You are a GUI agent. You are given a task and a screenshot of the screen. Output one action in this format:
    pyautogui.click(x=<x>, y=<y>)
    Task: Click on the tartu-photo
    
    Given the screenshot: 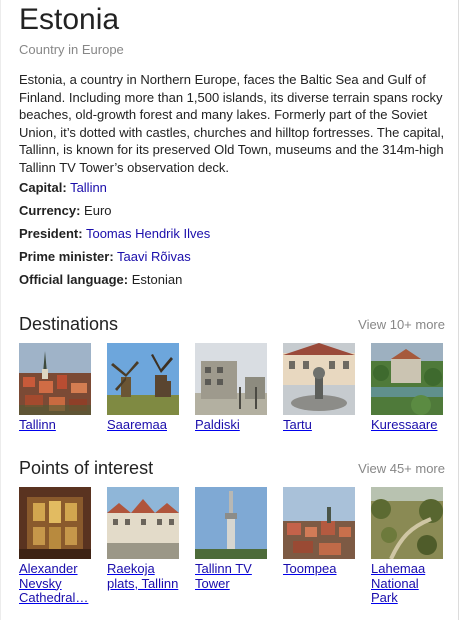 What is the action you would take?
    pyautogui.click(x=319, y=379)
    